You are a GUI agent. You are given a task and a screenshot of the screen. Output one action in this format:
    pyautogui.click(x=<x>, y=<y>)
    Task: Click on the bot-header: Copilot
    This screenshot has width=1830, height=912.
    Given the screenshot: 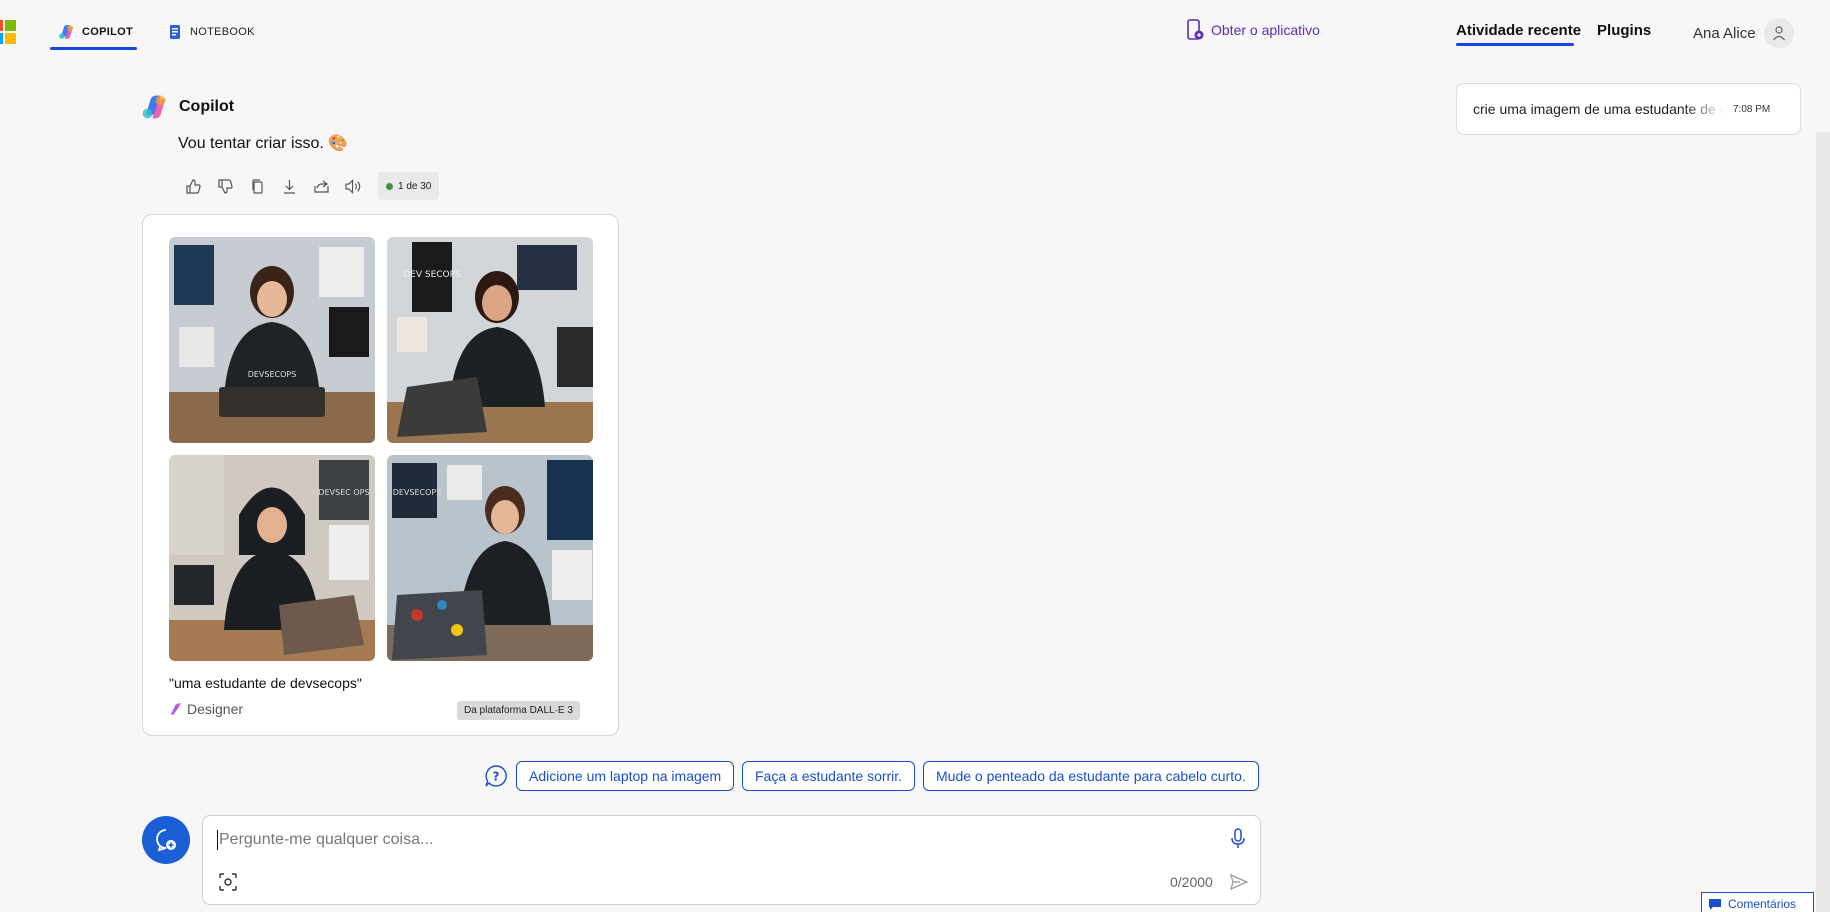 What is the action you would take?
    pyautogui.click(x=187, y=107)
    